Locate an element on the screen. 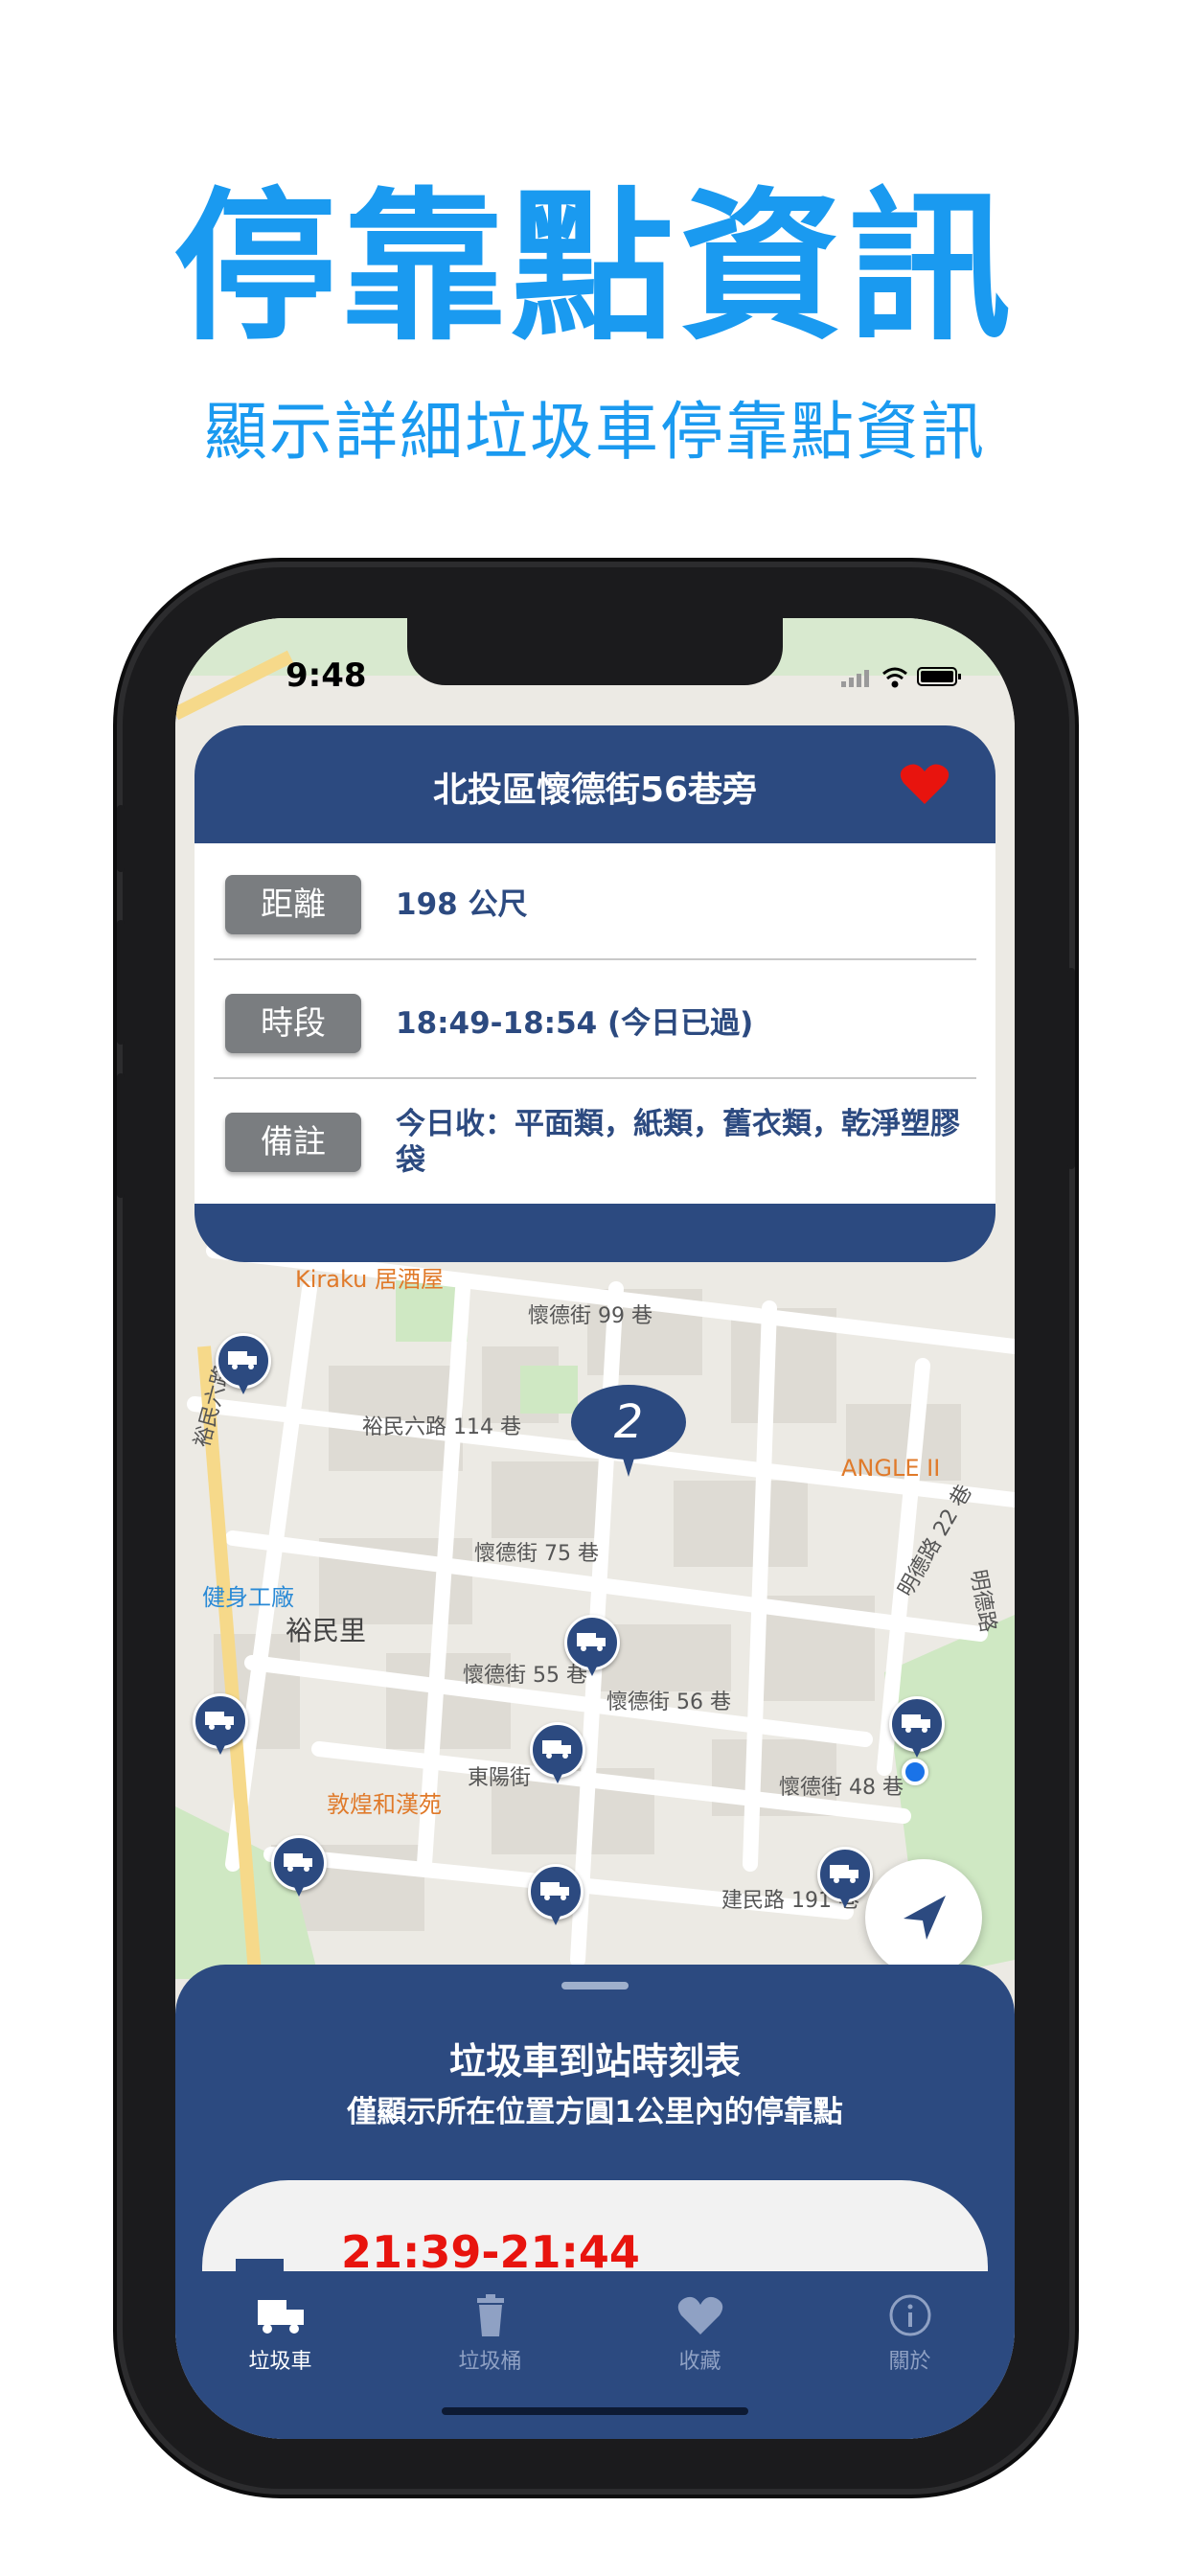 This screenshot has width=1190, height=2576. volume-up-button is located at coordinates (121, 982).